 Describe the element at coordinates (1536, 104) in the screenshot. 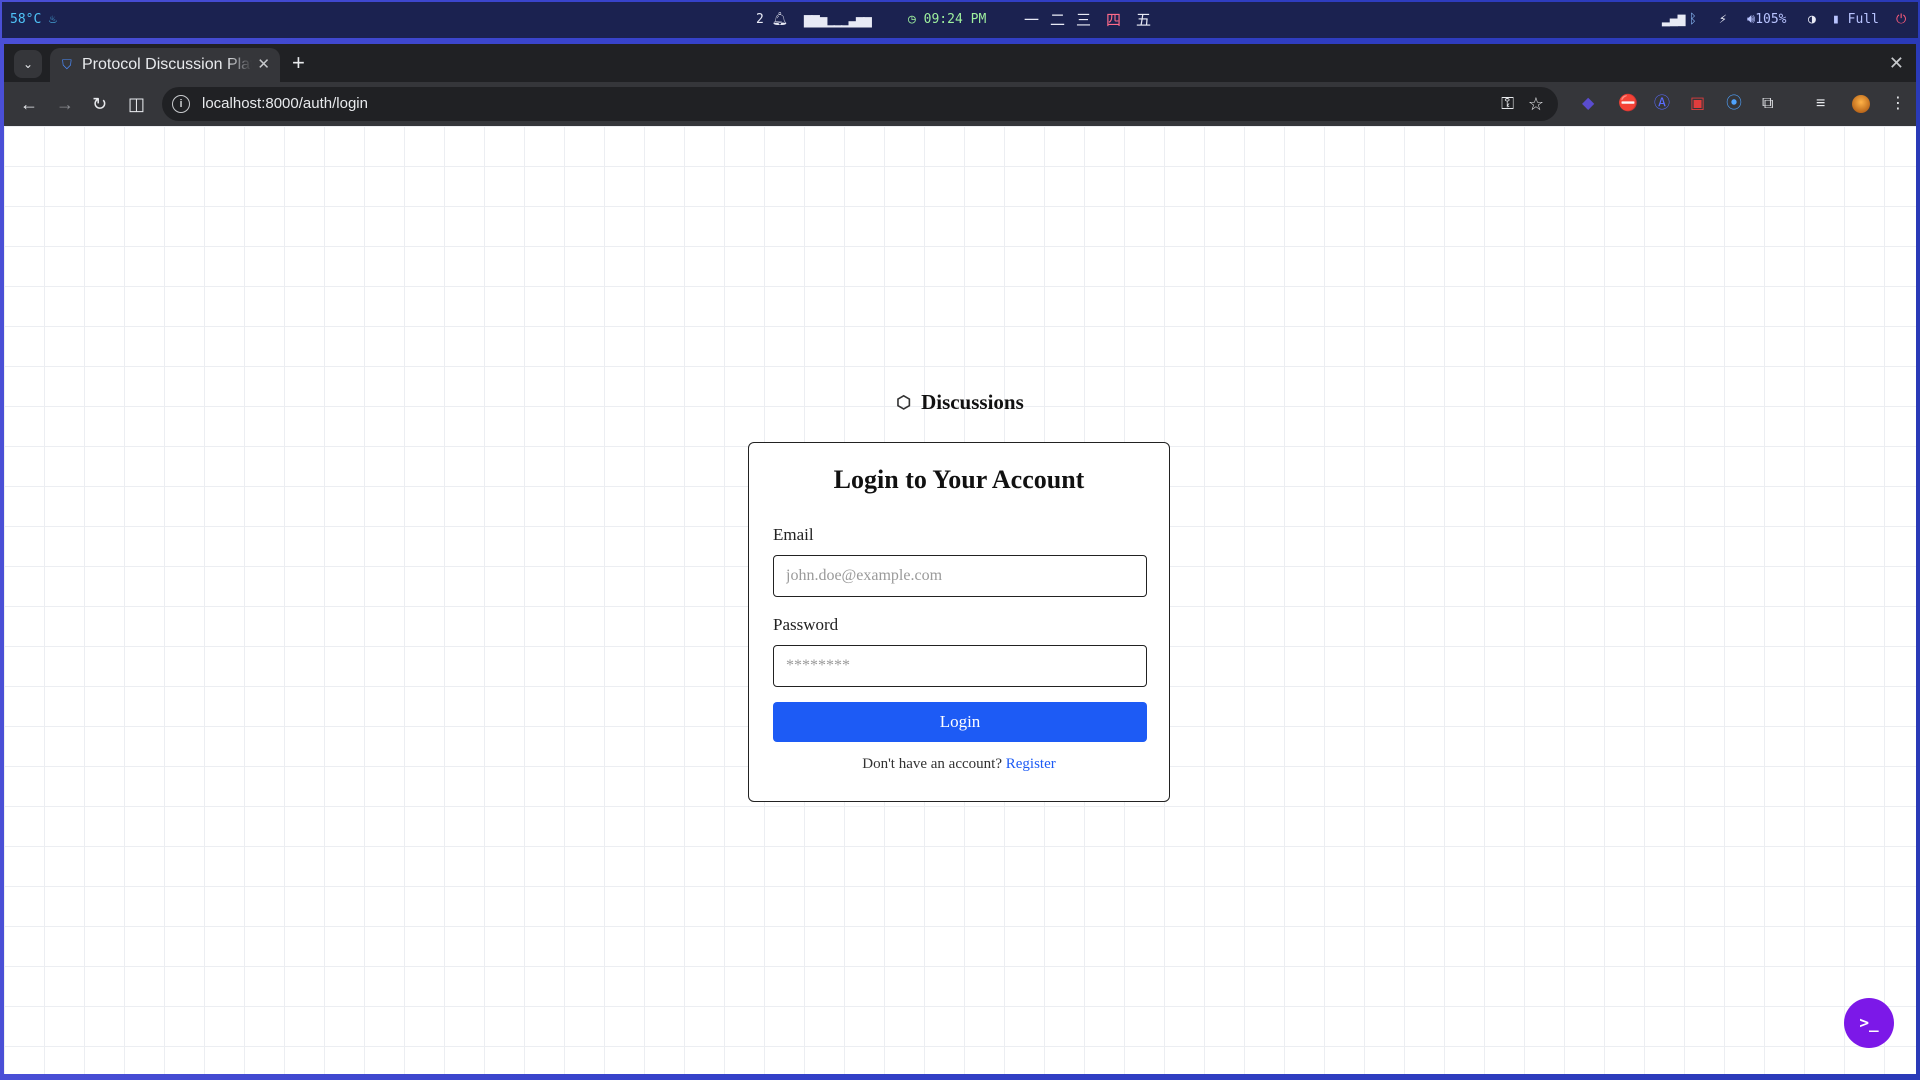

I see `bookmark-star-icon: ☆` at that location.